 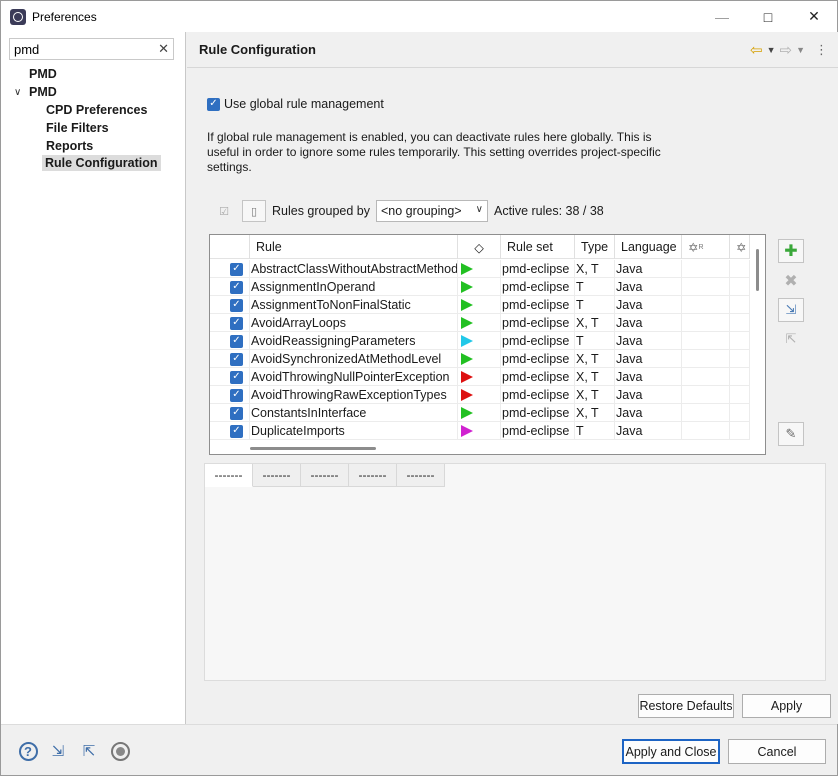 I want to click on table-row: ✓ AssignmentInOperand pmd-eclipse T Java, so click(x=480, y=287).